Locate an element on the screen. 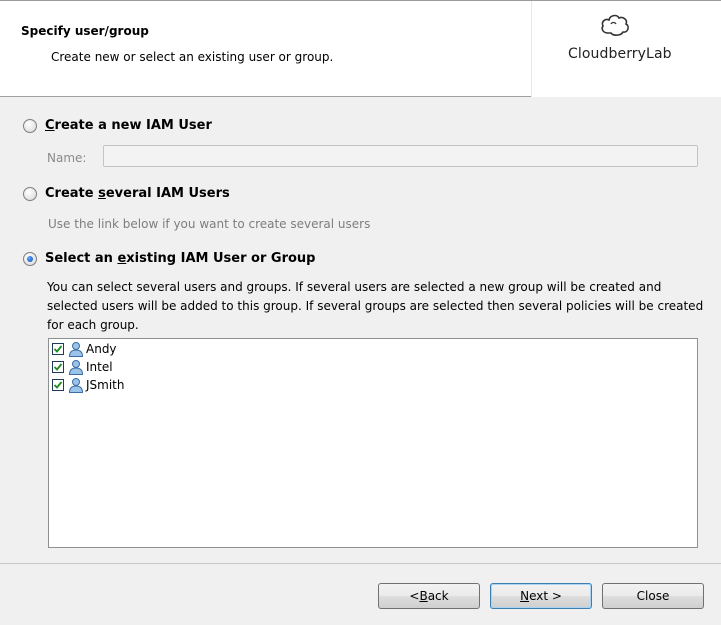 The height and width of the screenshot is (625, 721). page-title: Specify user/group is located at coordinates (85, 31).